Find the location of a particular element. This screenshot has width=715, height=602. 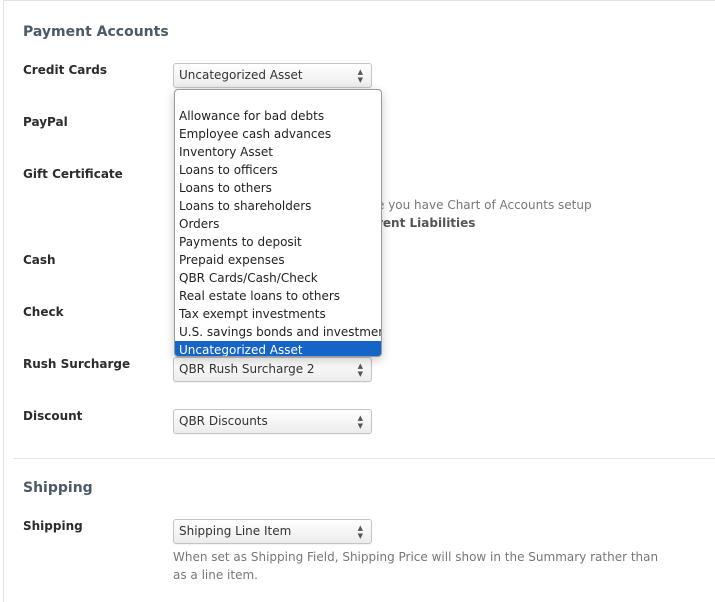

dropdown-option: Loans to others is located at coordinates (278, 188).